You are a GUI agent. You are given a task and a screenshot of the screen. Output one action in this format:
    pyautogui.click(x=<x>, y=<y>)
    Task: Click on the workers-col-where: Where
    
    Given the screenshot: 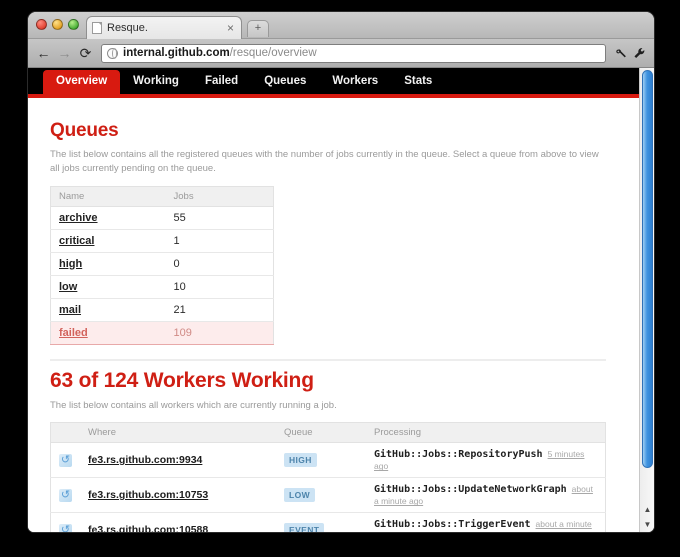 What is the action you would take?
    pyautogui.click(x=178, y=433)
    